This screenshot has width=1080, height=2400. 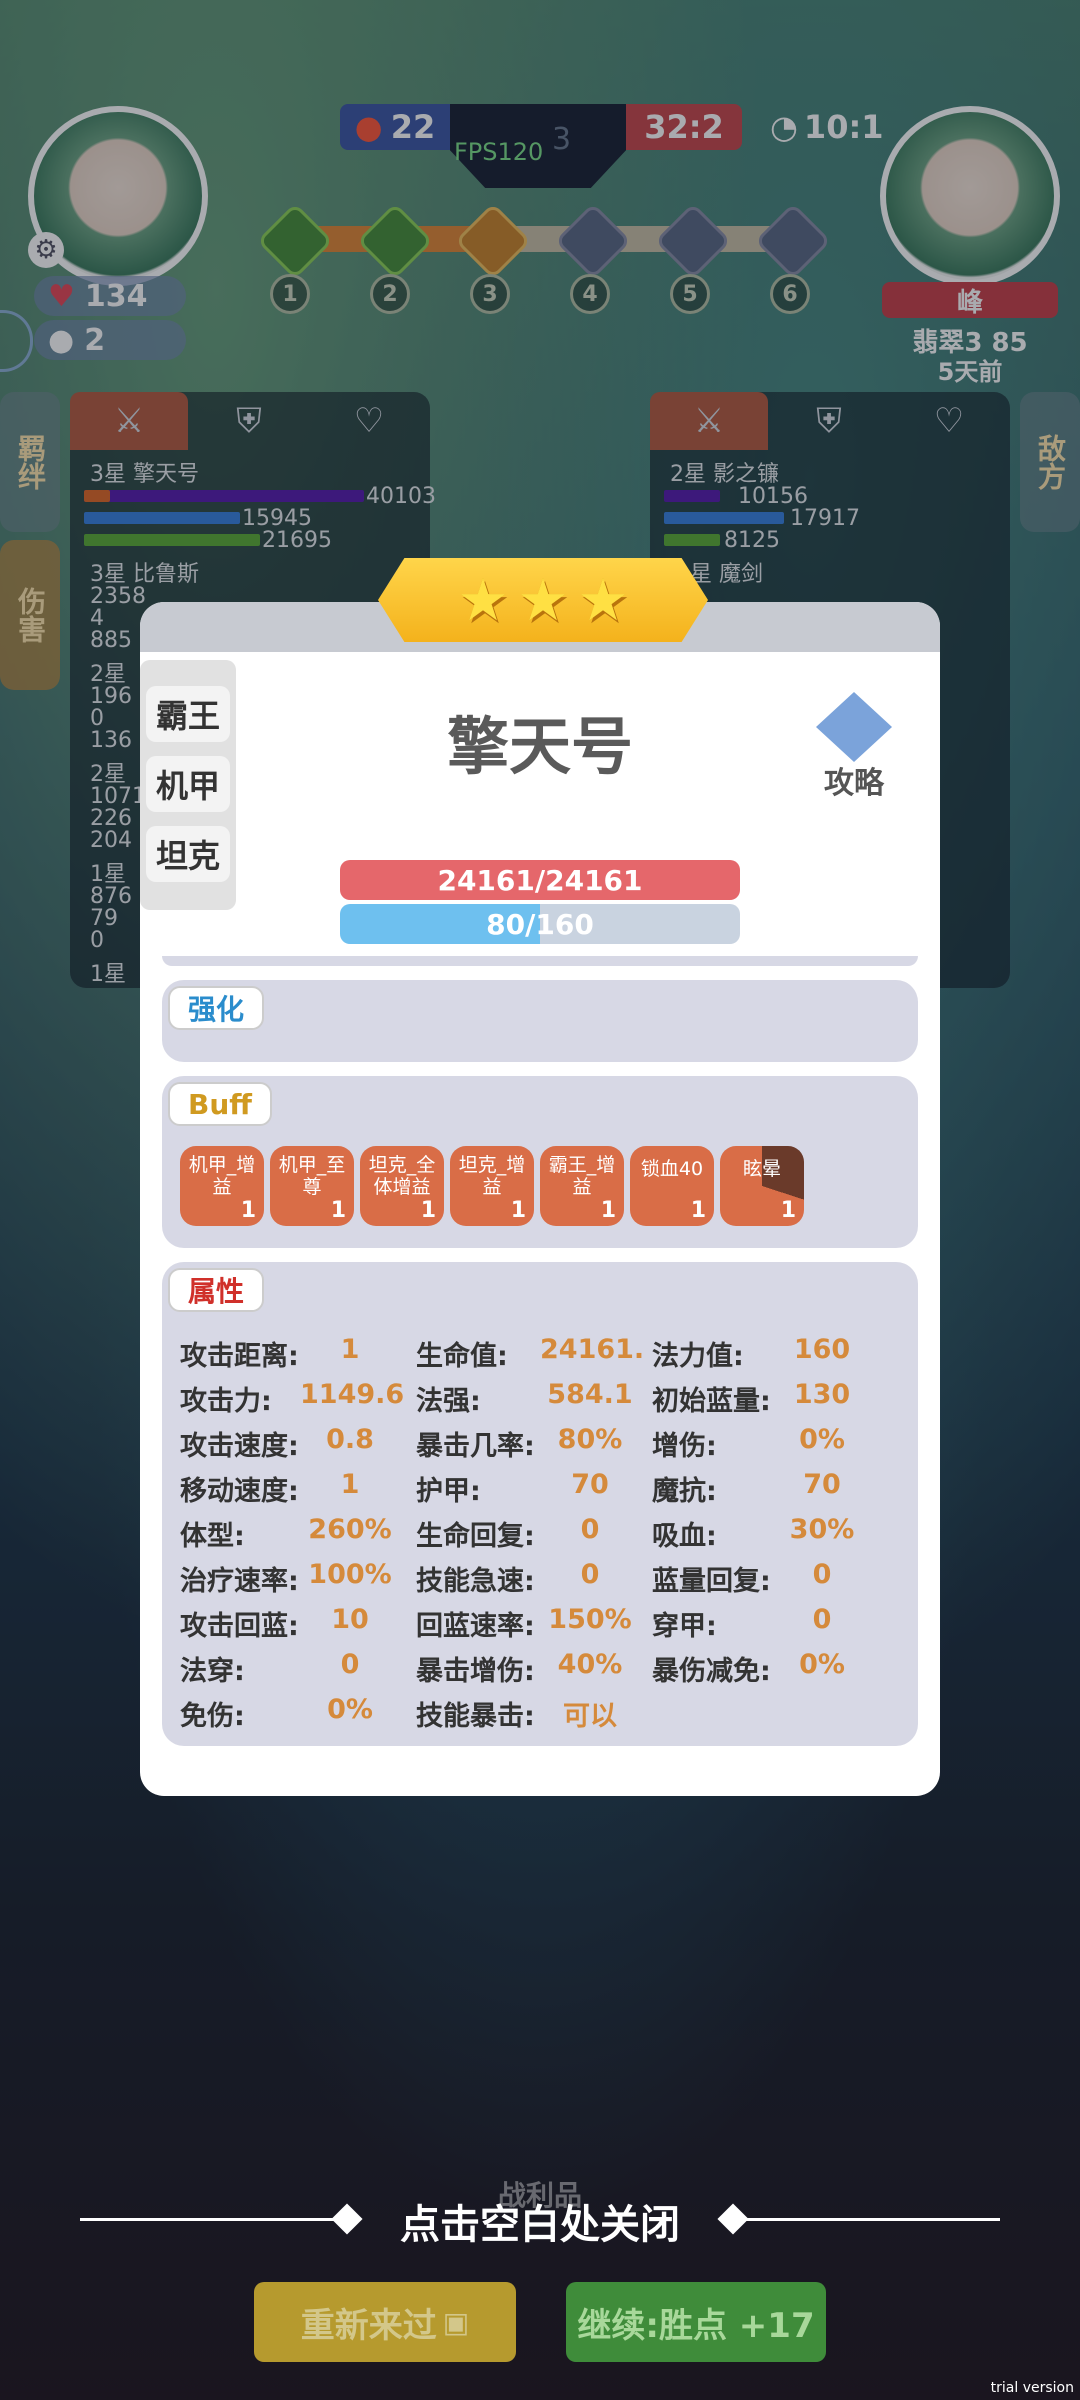 What do you see at coordinates (350, 1439) in the screenshot?
I see `attribute-value: 0.8` at bounding box center [350, 1439].